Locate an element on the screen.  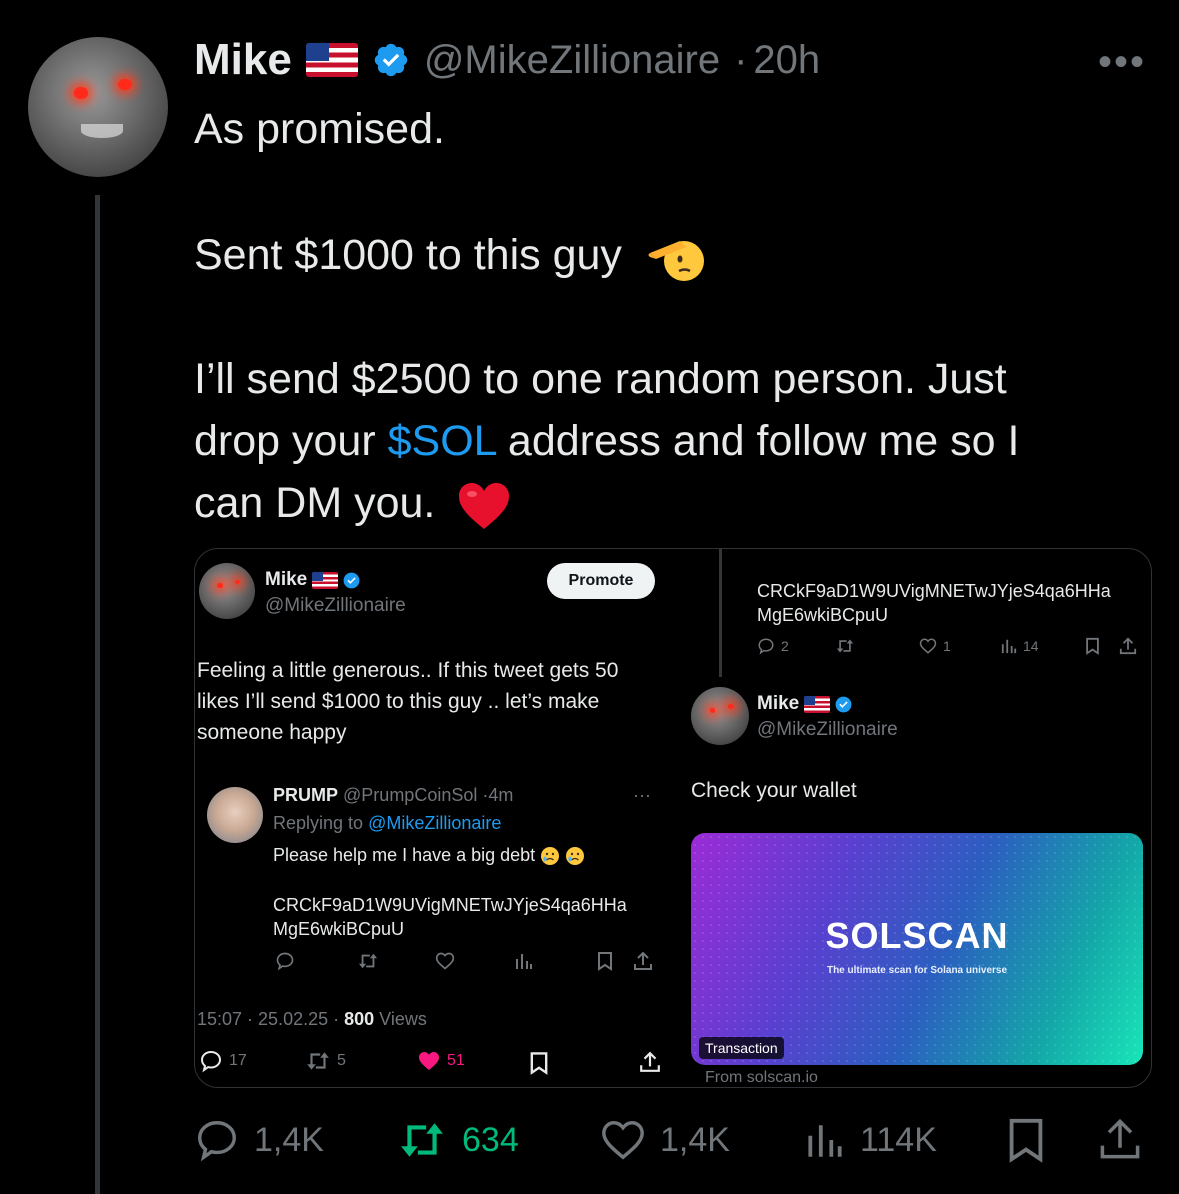
tweet-header: Mike @MikeZillionaire · 20h is located at coordinates (507, 60).